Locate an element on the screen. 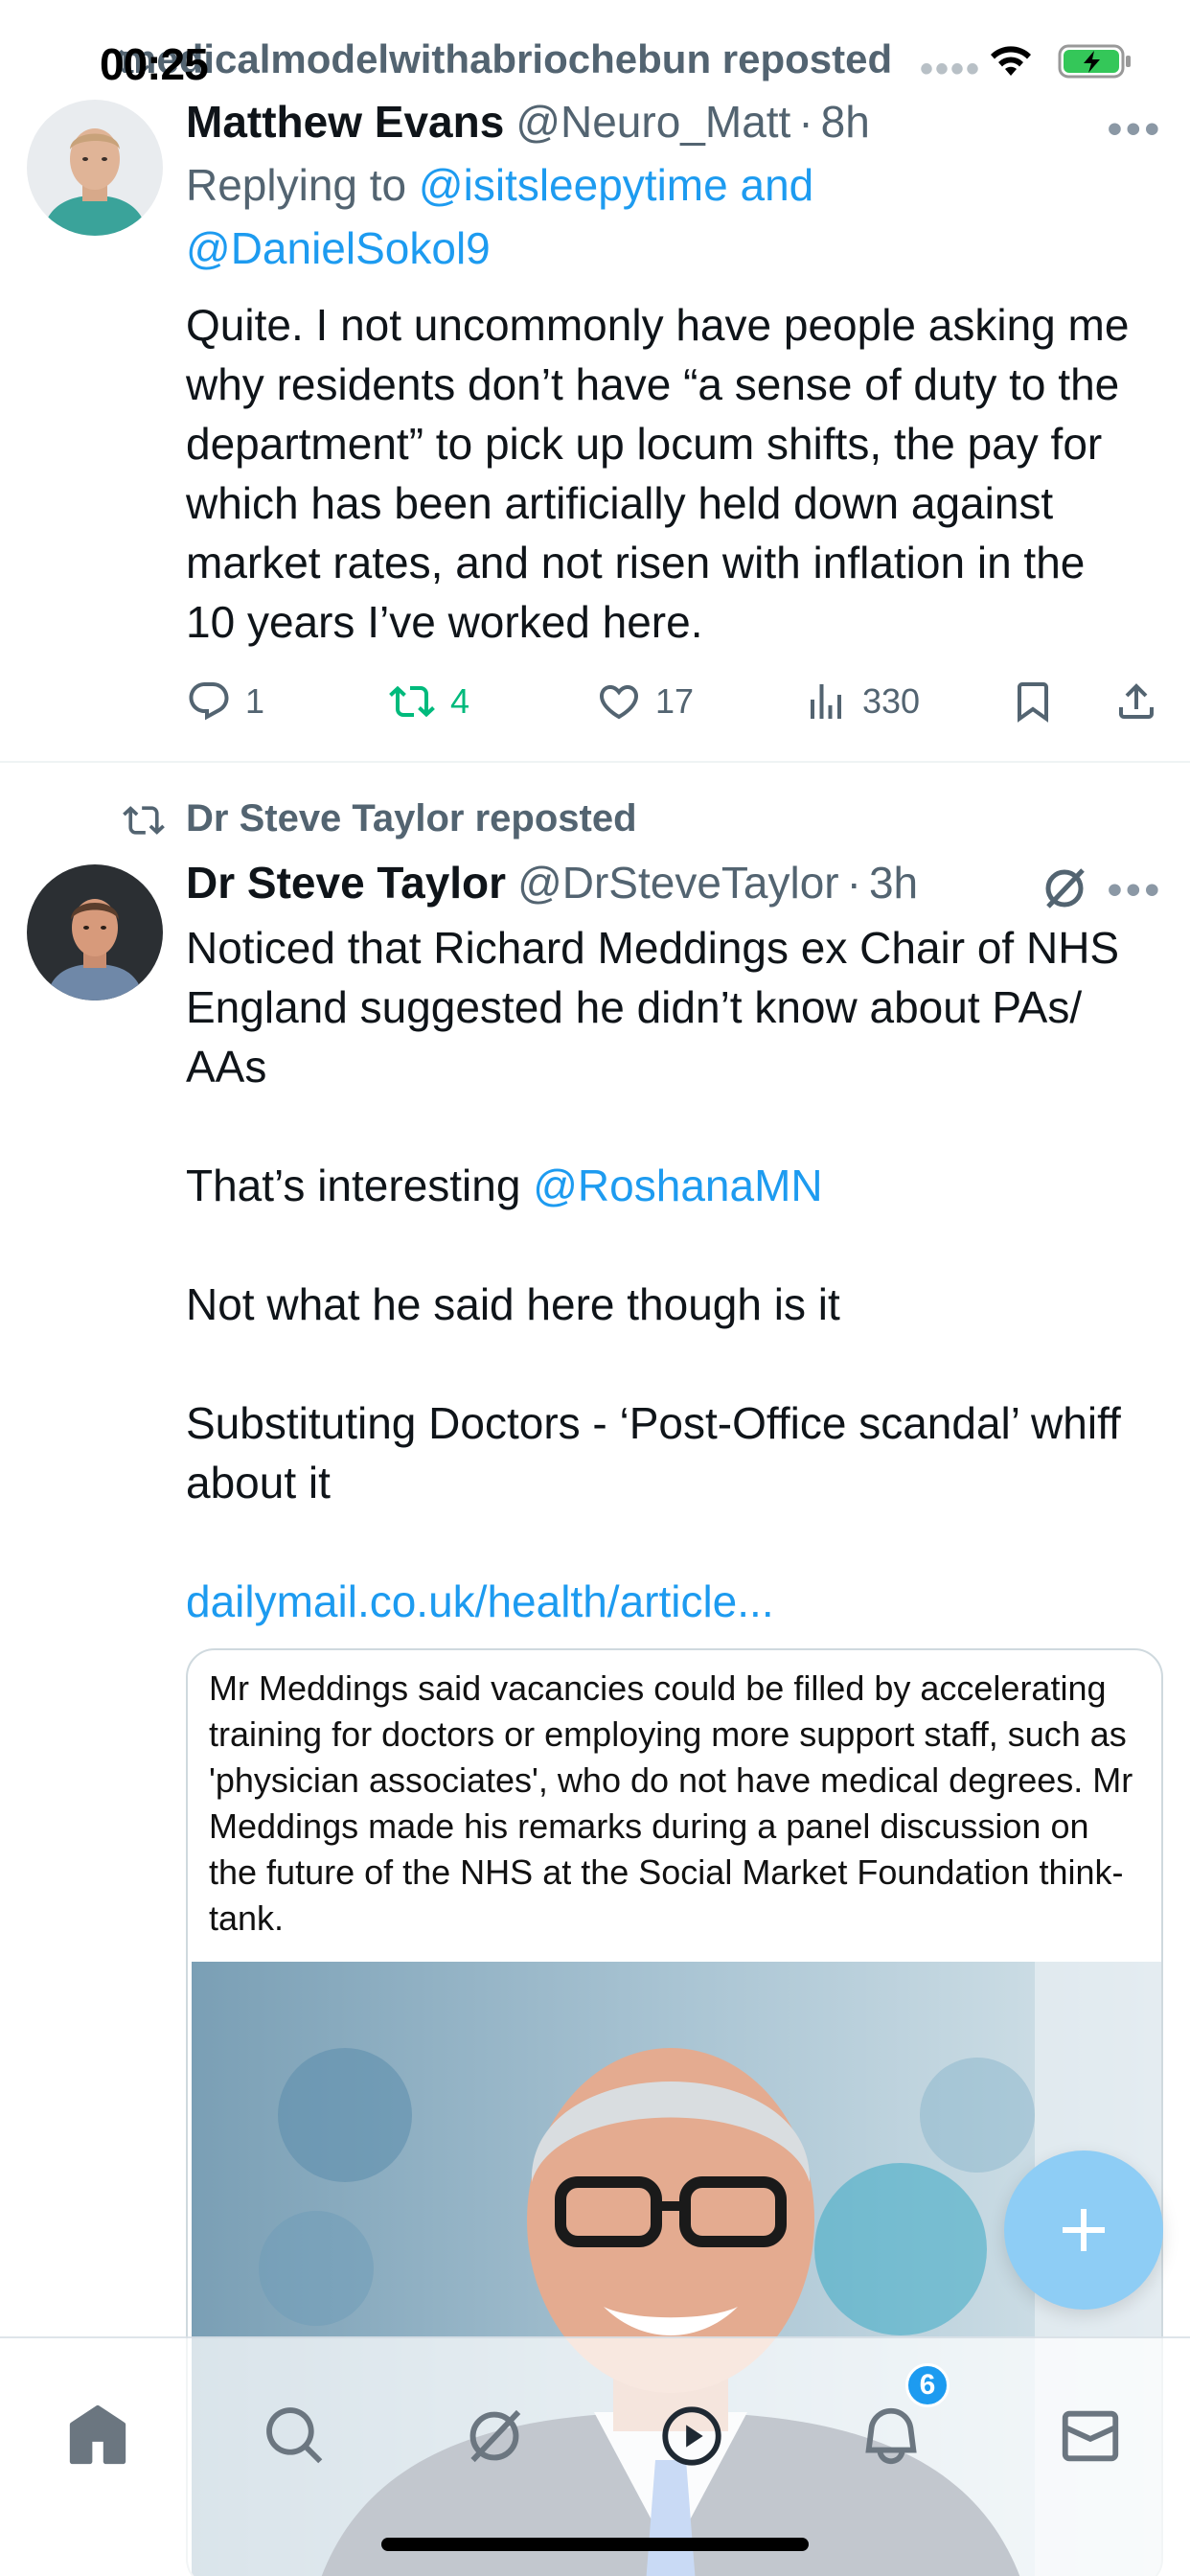 This screenshot has width=1190, height=2576. views-icon is located at coordinates (826, 701).